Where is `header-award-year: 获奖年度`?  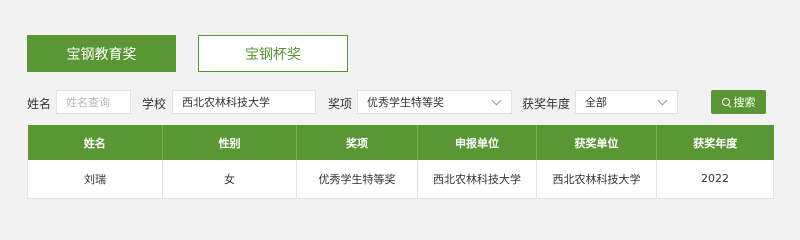 header-award-year: 获奖年度 is located at coordinates (715, 142).